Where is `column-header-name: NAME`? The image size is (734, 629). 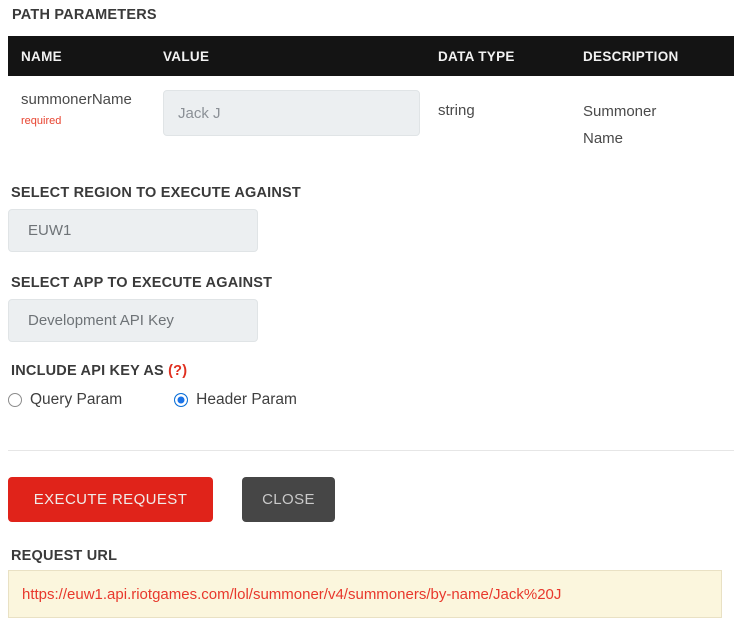
column-header-name: NAME is located at coordinates (41, 56).